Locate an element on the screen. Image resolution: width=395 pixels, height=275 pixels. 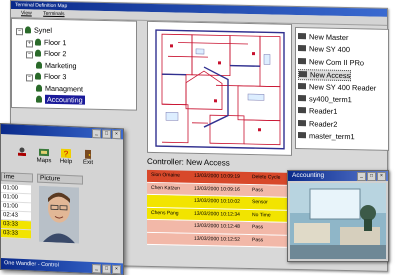
device-label: Reader1 is located at coordinates (323, 112).